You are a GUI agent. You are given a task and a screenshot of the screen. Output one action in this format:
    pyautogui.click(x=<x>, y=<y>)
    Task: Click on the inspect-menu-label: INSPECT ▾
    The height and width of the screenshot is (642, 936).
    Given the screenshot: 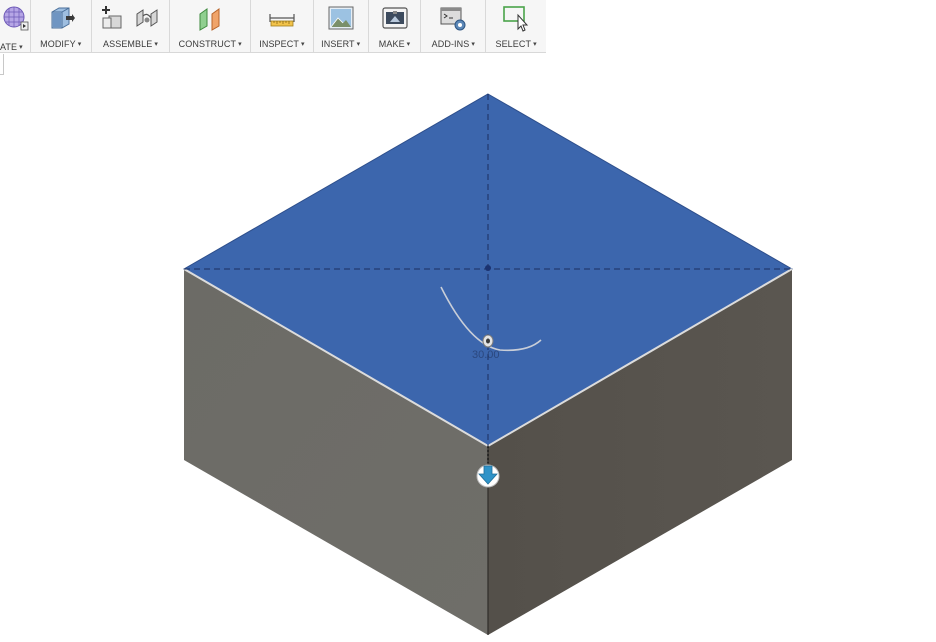 What is the action you would take?
    pyautogui.click(x=281, y=44)
    